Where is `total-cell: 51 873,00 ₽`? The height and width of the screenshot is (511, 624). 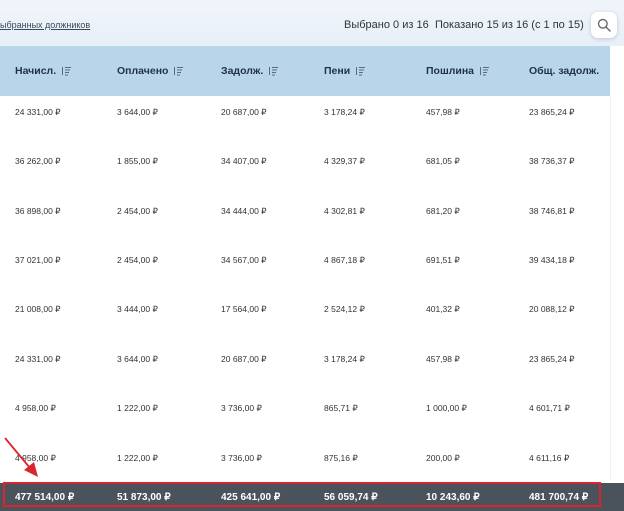
total-cell: 51 873,00 ₽ is located at coordinates (144, 497).